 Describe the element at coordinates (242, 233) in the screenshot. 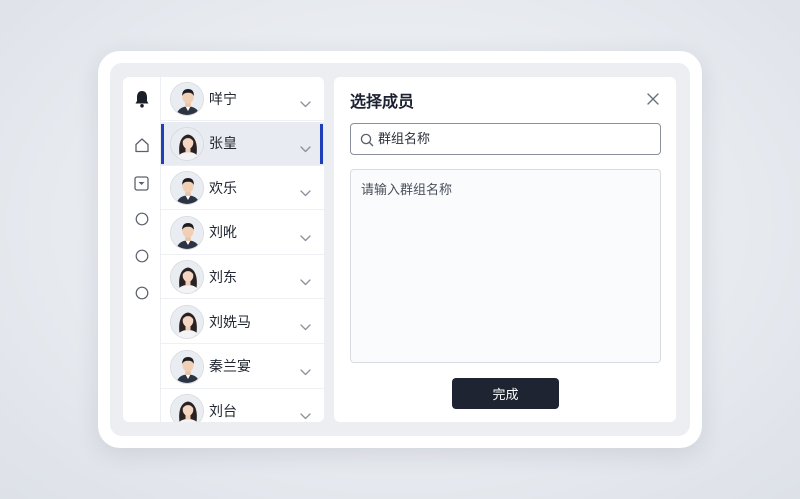

I see `contact-row: 刘吪` at that location.